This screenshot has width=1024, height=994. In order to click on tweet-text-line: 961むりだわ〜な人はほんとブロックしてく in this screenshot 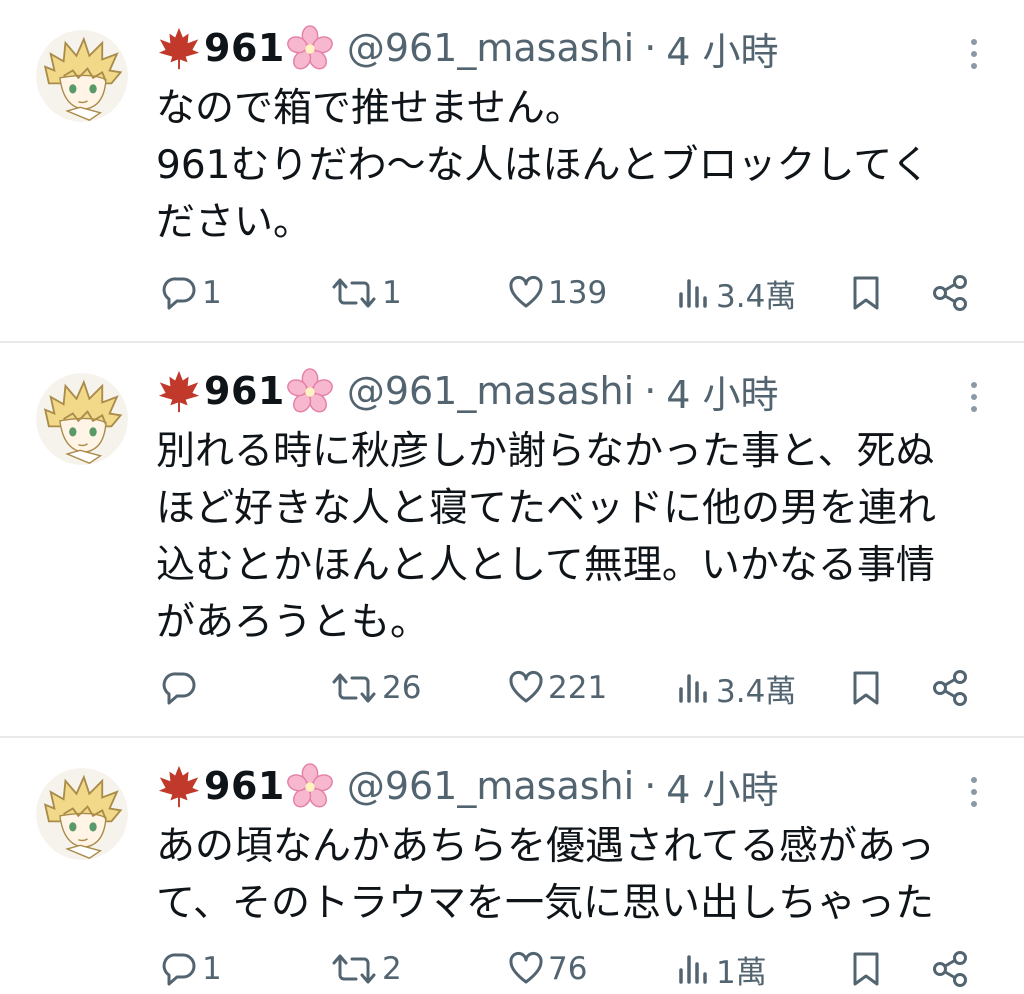, I will do `click(543, 165)`.